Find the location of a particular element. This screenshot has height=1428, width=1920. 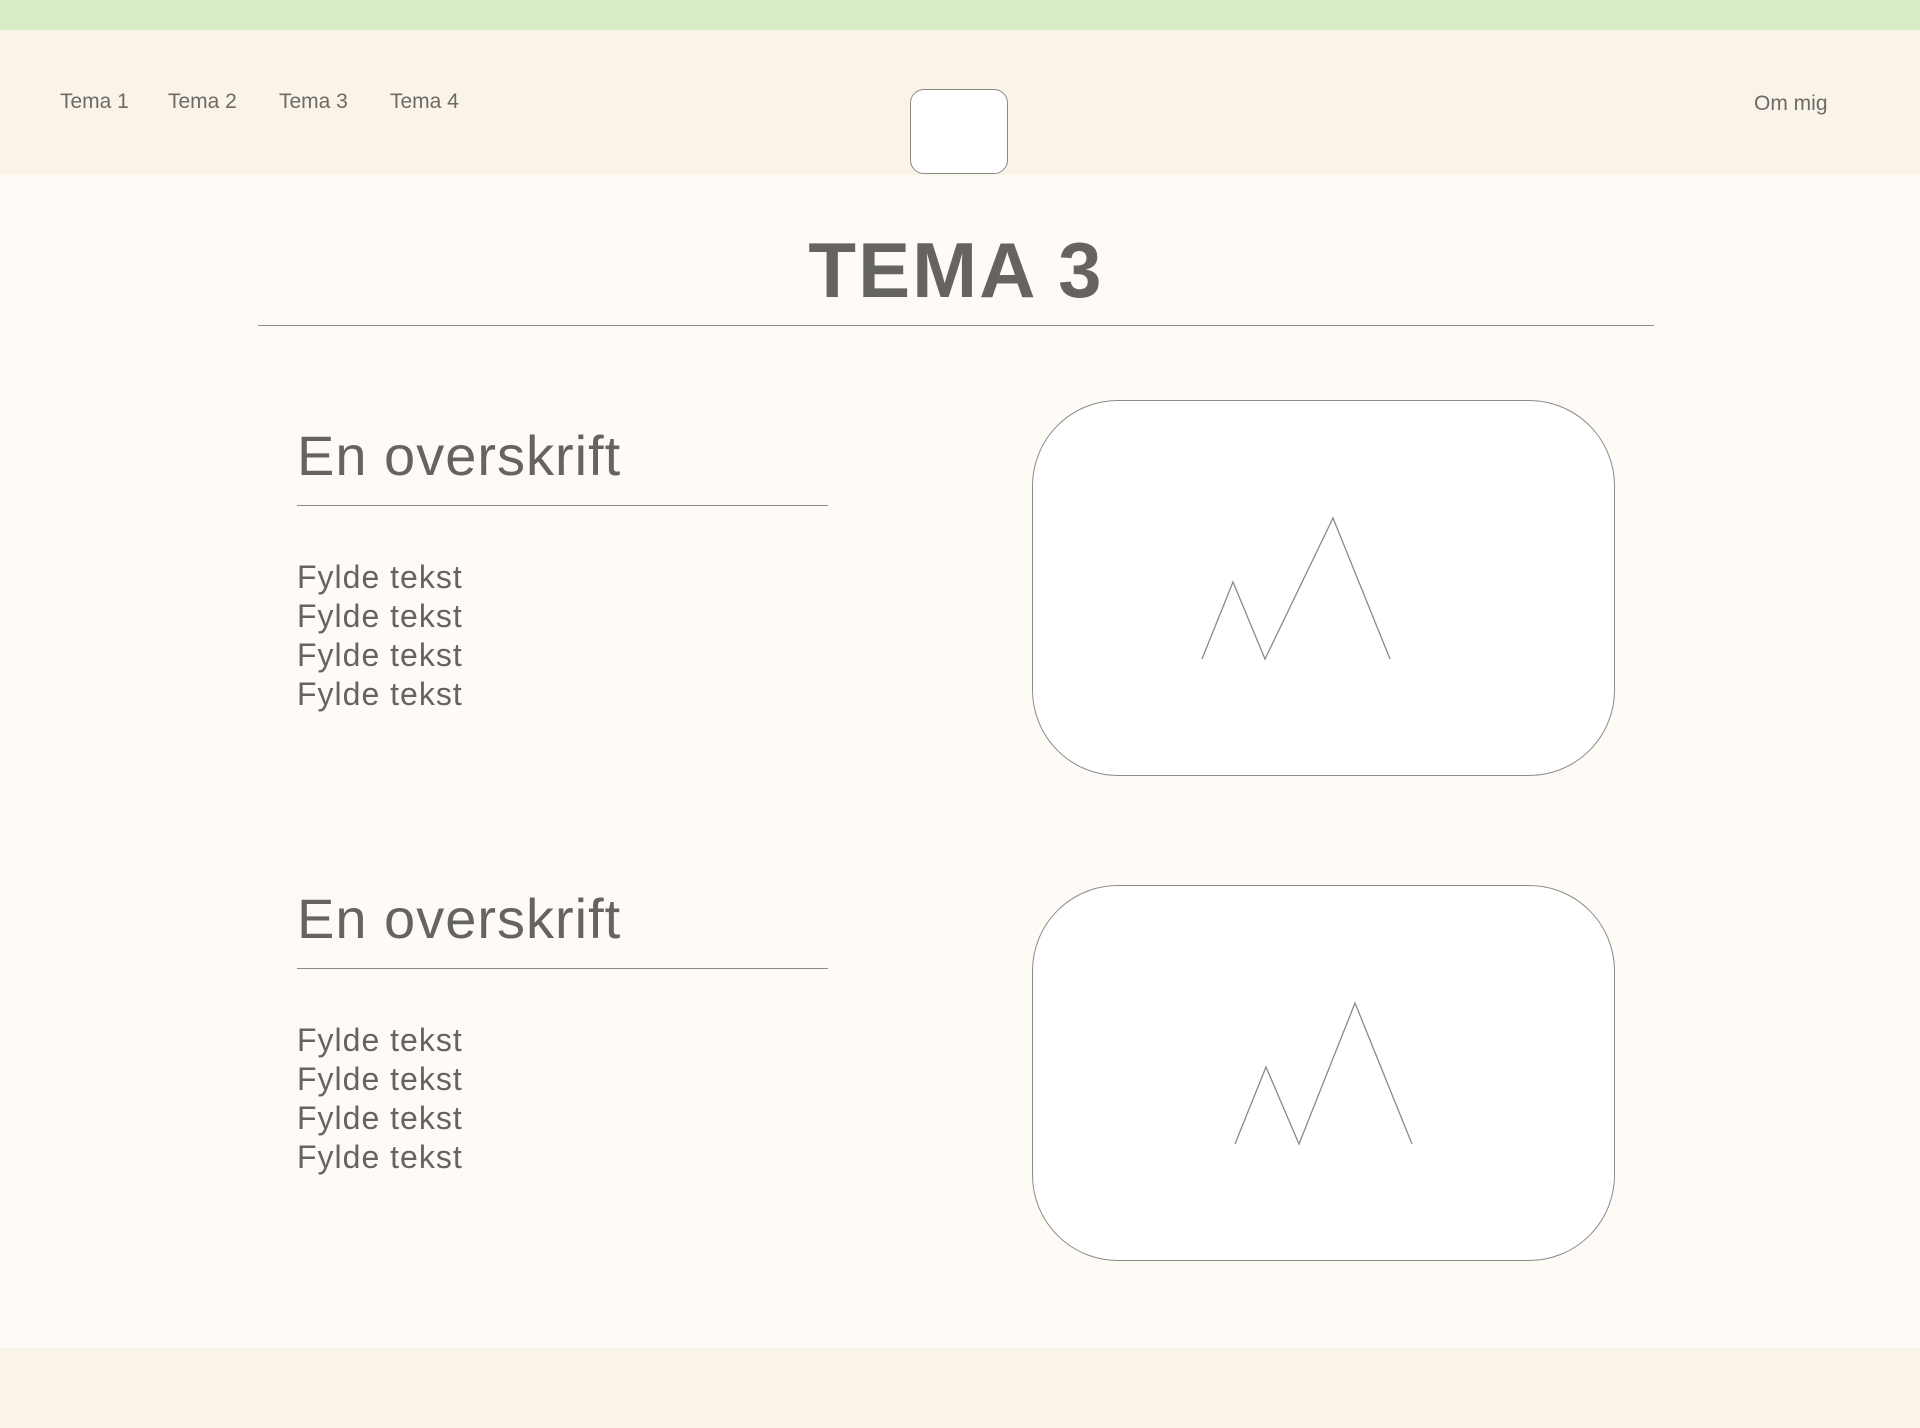

logo-placeholder is located at coordinates (959, 131).